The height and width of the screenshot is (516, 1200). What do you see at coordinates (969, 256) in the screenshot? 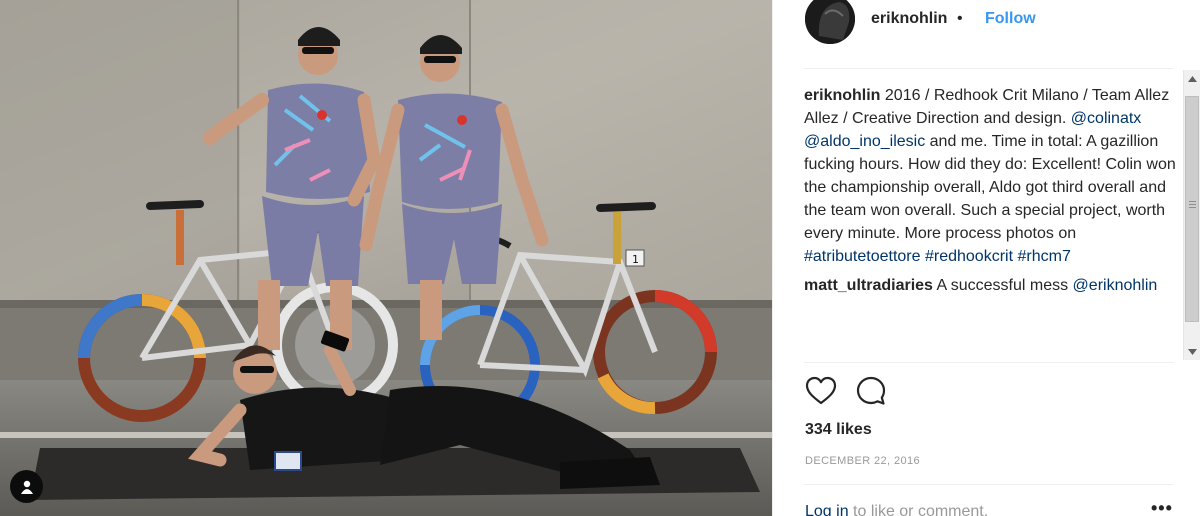
I see `caption-hashtag: #redhookcrit` at bounding box center [969, 256].